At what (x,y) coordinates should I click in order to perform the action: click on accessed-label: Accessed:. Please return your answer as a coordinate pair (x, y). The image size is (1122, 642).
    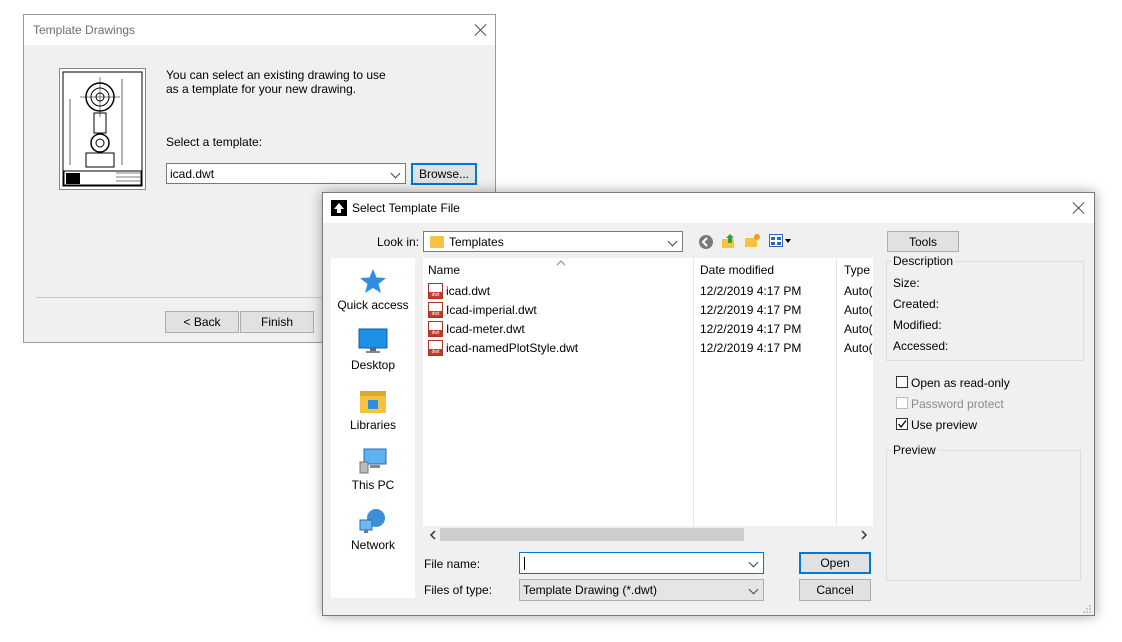
    Looking at the image, I should click on (921, 346).